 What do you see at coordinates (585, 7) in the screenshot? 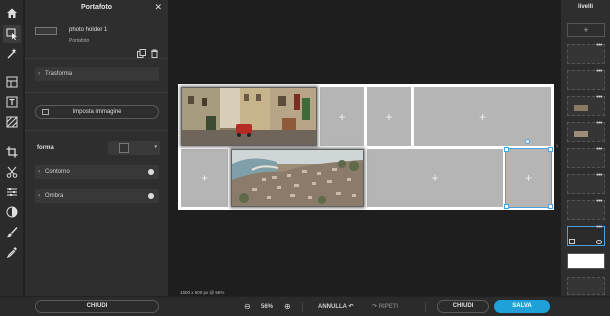
I see `layers-title: livelli` at bounding box center [585, 7].